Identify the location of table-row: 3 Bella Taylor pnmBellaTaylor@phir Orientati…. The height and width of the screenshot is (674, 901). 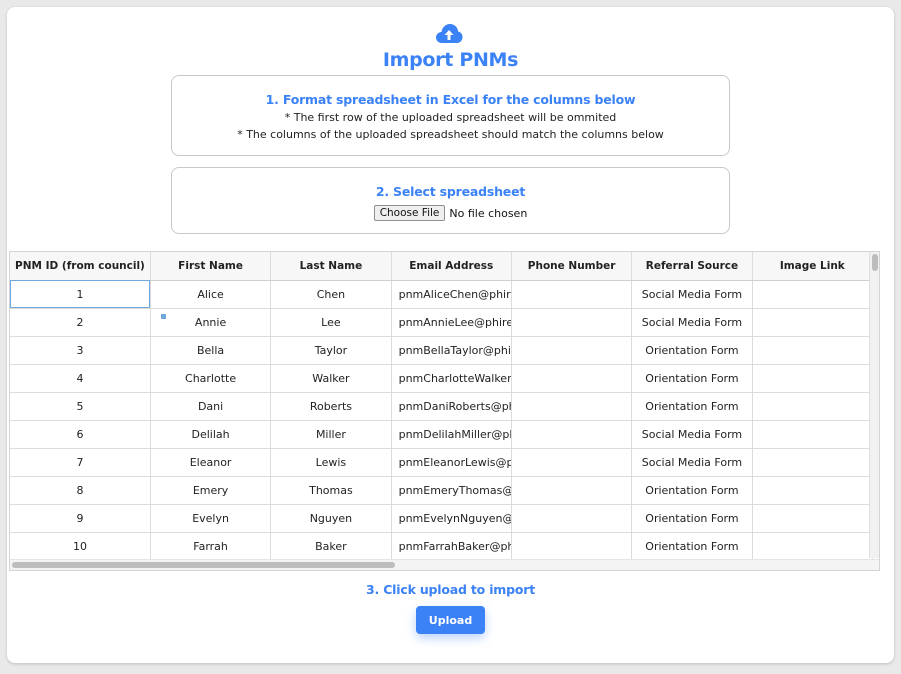
(442, 350).